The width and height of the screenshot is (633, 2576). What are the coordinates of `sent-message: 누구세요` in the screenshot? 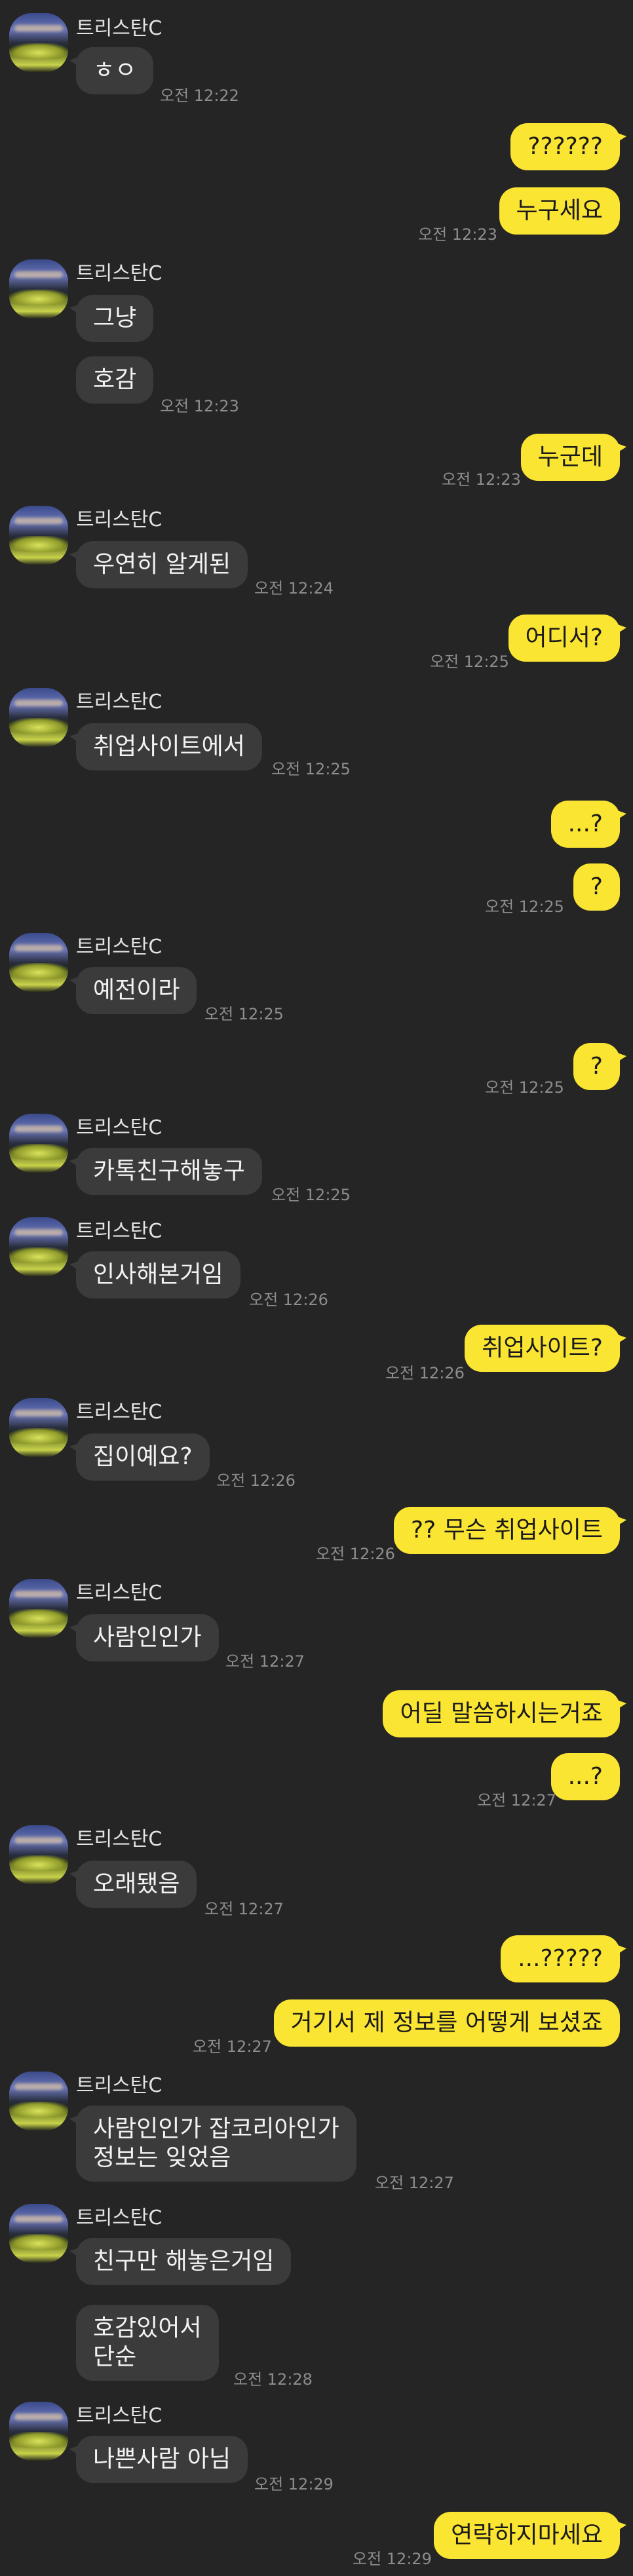 It's located at (559, 211).